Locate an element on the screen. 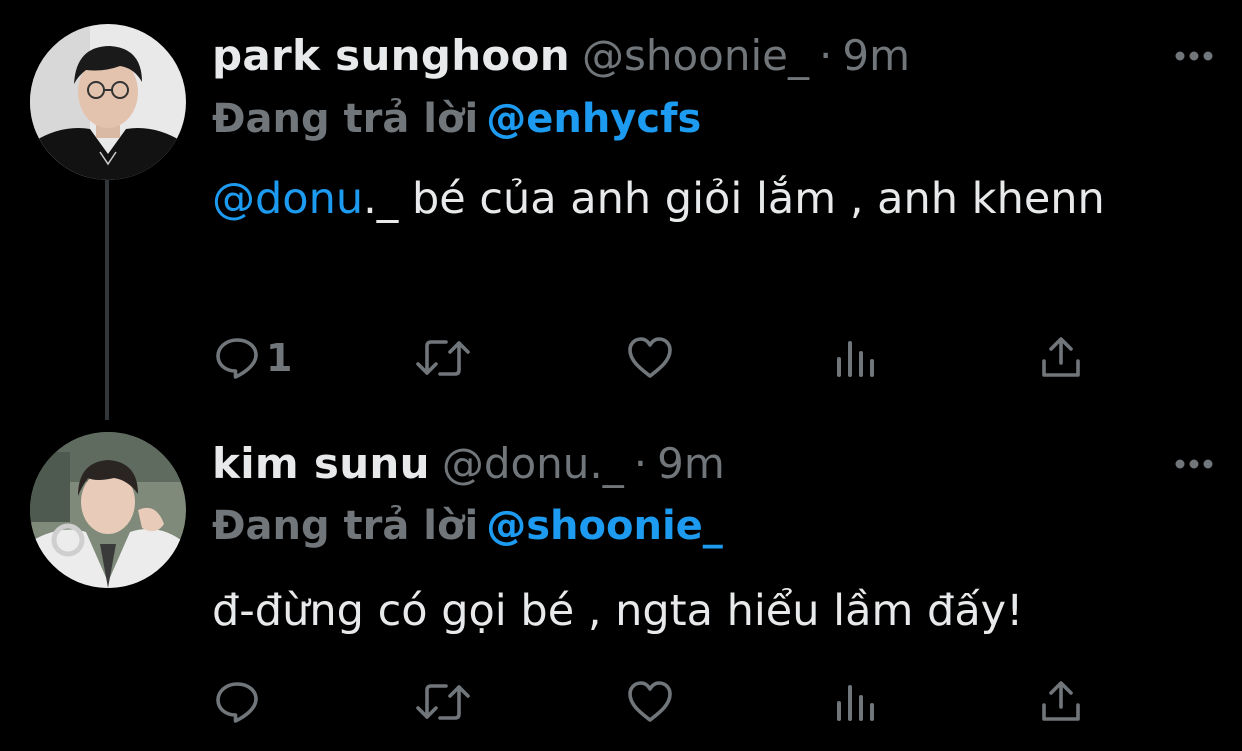  action-bar: 1 is located at coordinates (662, 358).